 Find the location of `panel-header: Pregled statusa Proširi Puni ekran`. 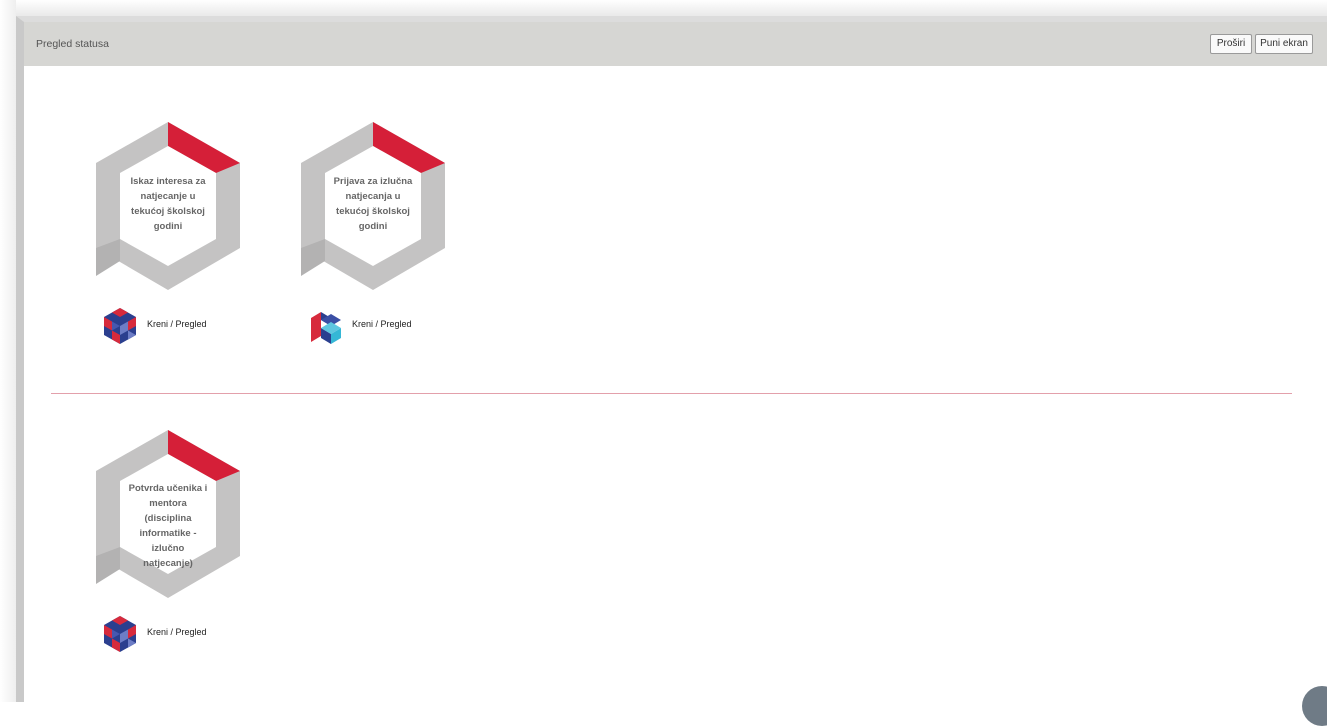

panel-header: Pregled statusa Proširi Puni ekran is located at coordinates (675, 44).